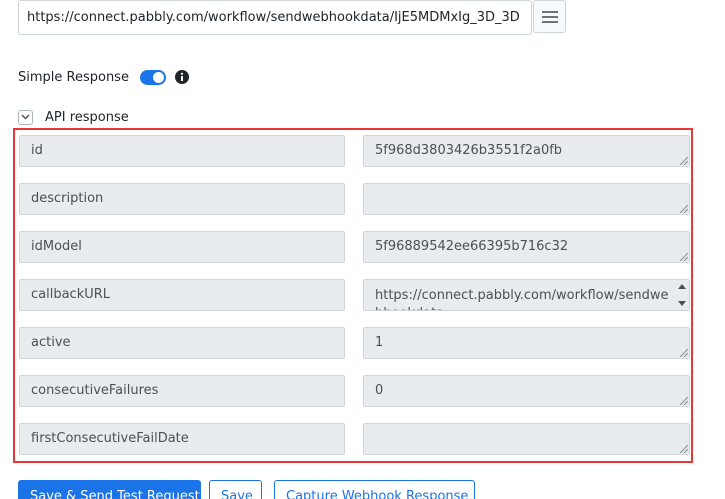 This screenshot has height=499, width=725. Describe the element at coordinates (182, 295) in the screenshot. I see `field-key: callbackURL` at that location.